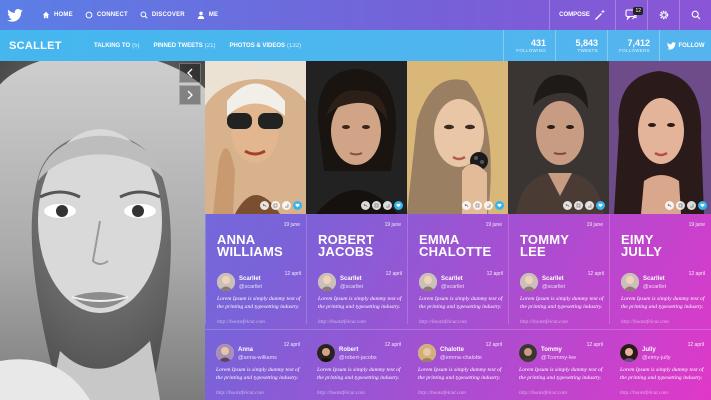 The height and width of the screenshot is (400, 711). What do you see at coordinates (494, 274) in the screenshot?
I see `tweet-date: 12 april` at bounding box center [494, 274].